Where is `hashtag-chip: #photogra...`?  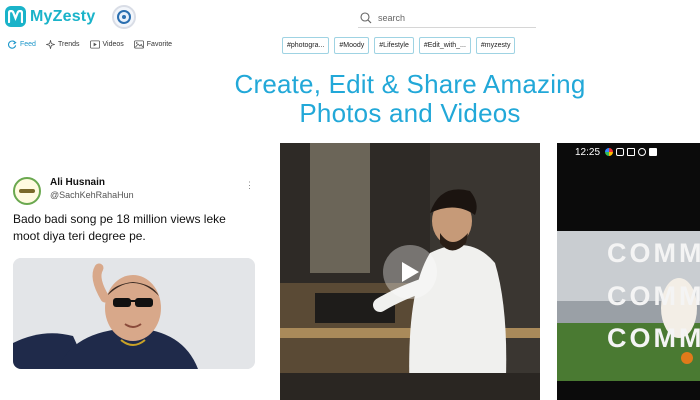 hashtag-chip: #photogra... is located at coordinates (306, 45).